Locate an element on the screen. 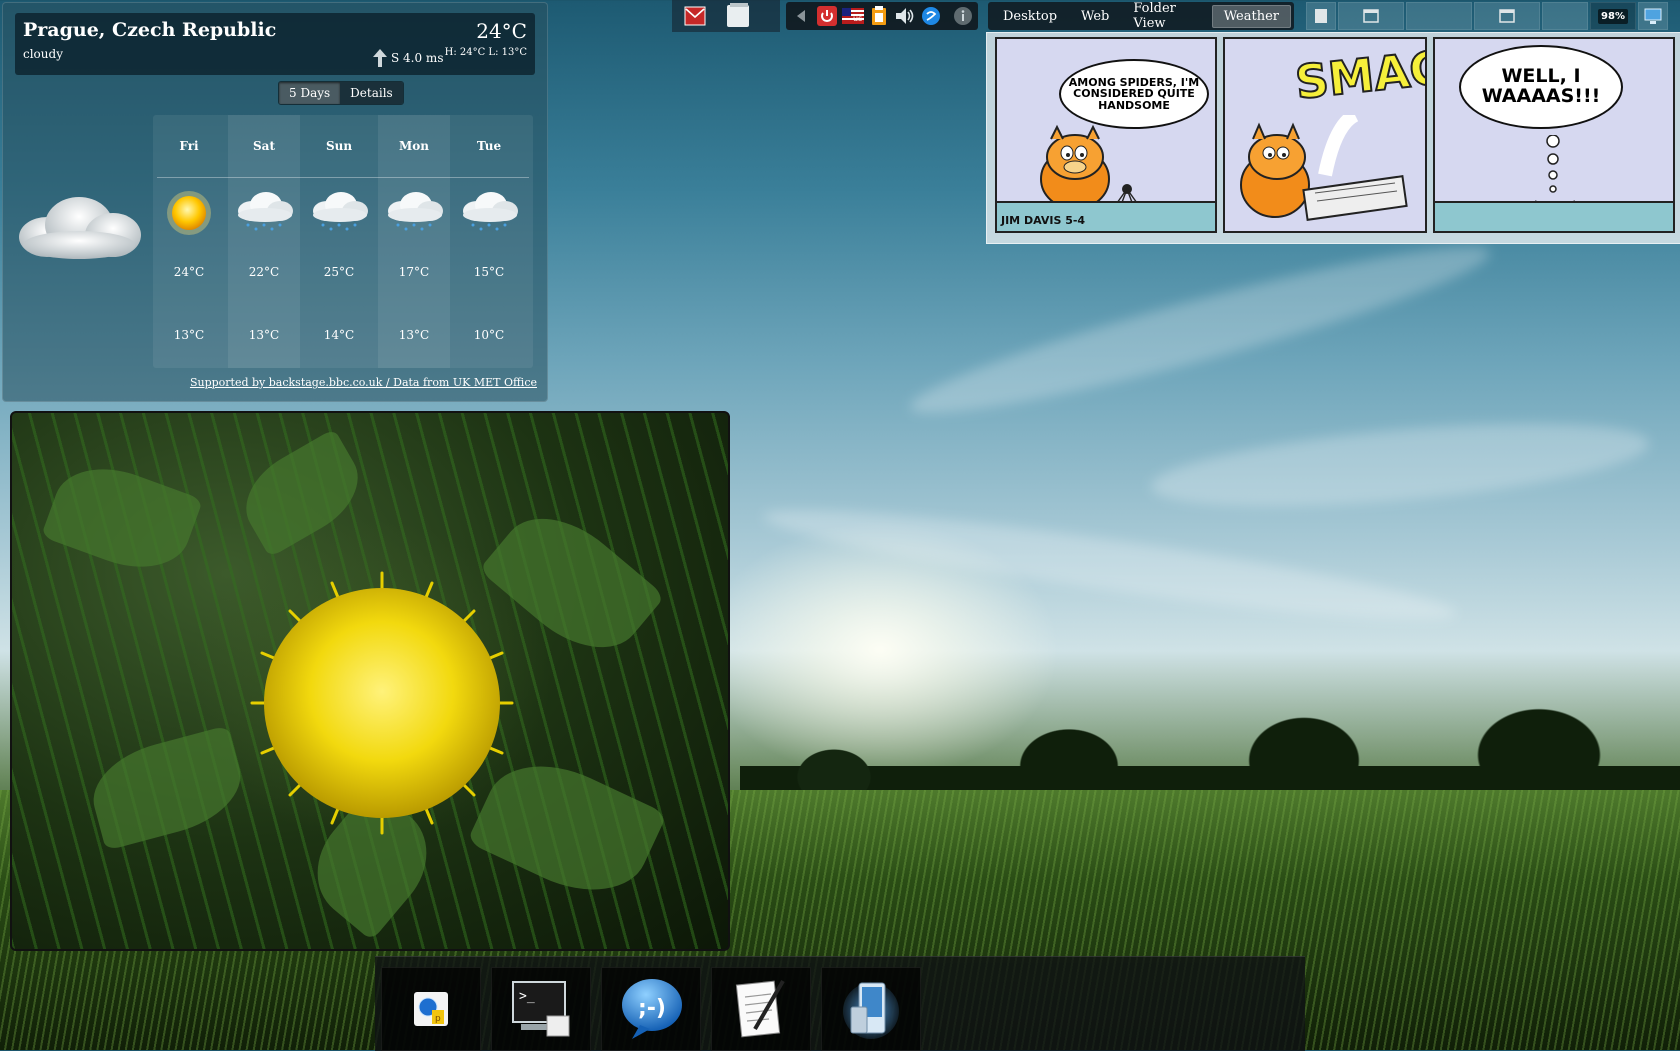  wind-label: S 4.0 ms is located at coordinates (417, 58).